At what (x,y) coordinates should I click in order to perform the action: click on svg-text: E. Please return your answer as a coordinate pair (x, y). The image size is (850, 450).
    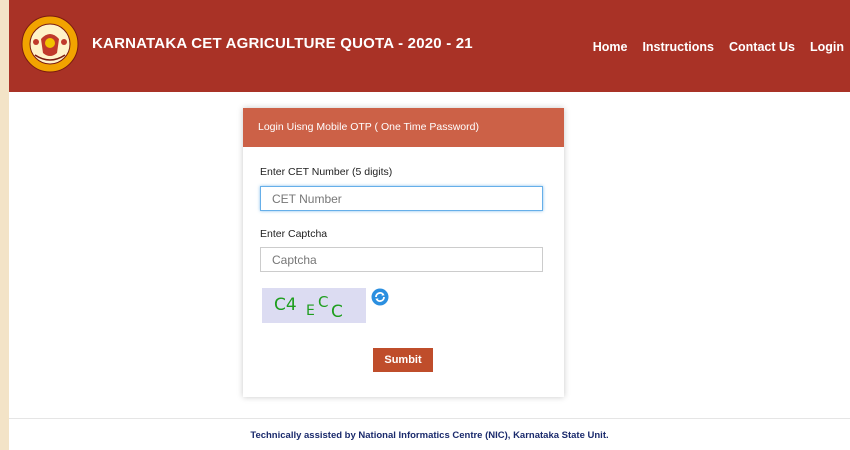
    Looking at the image, I should click on (310, 311).